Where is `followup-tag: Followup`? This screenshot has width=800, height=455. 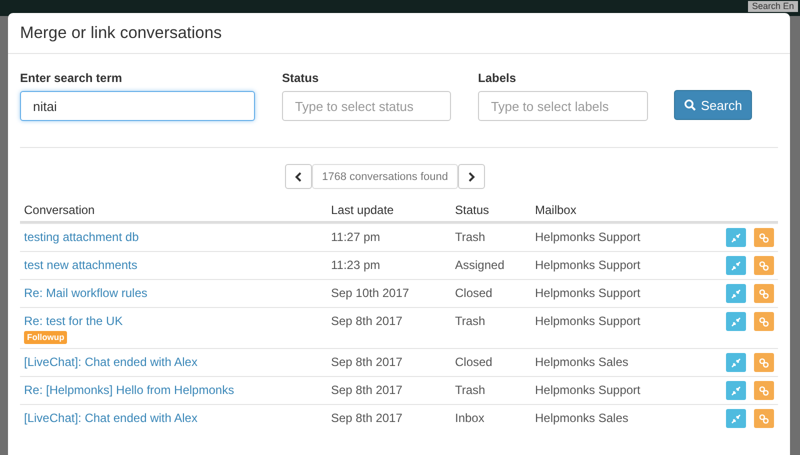
followup-tag: Followup is located at coordinates (46, 337).